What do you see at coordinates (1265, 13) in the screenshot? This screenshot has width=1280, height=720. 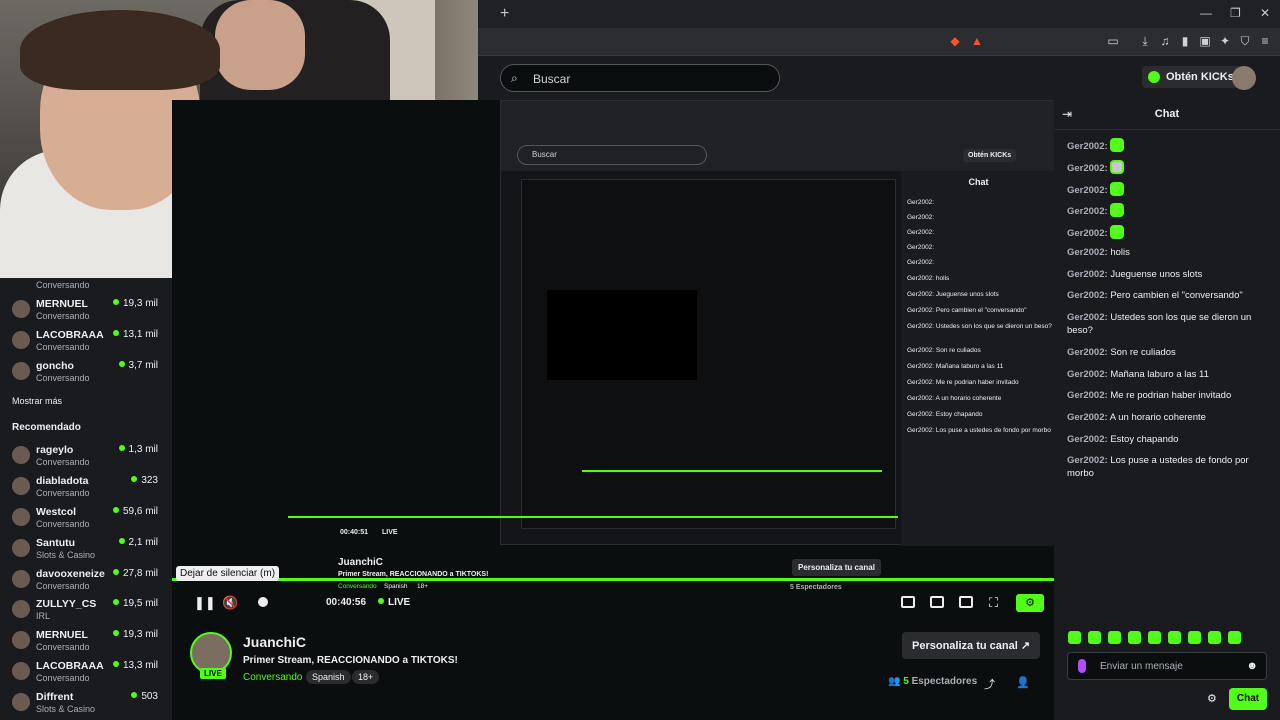 I see `close-icon: ✕` at bounding box center [1265, 13].